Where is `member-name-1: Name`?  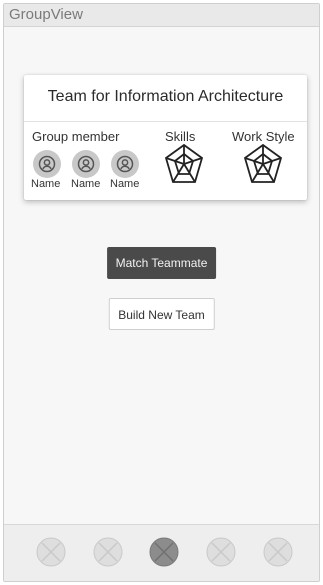 member-name-1: Name is located at coordinates (46, 184).